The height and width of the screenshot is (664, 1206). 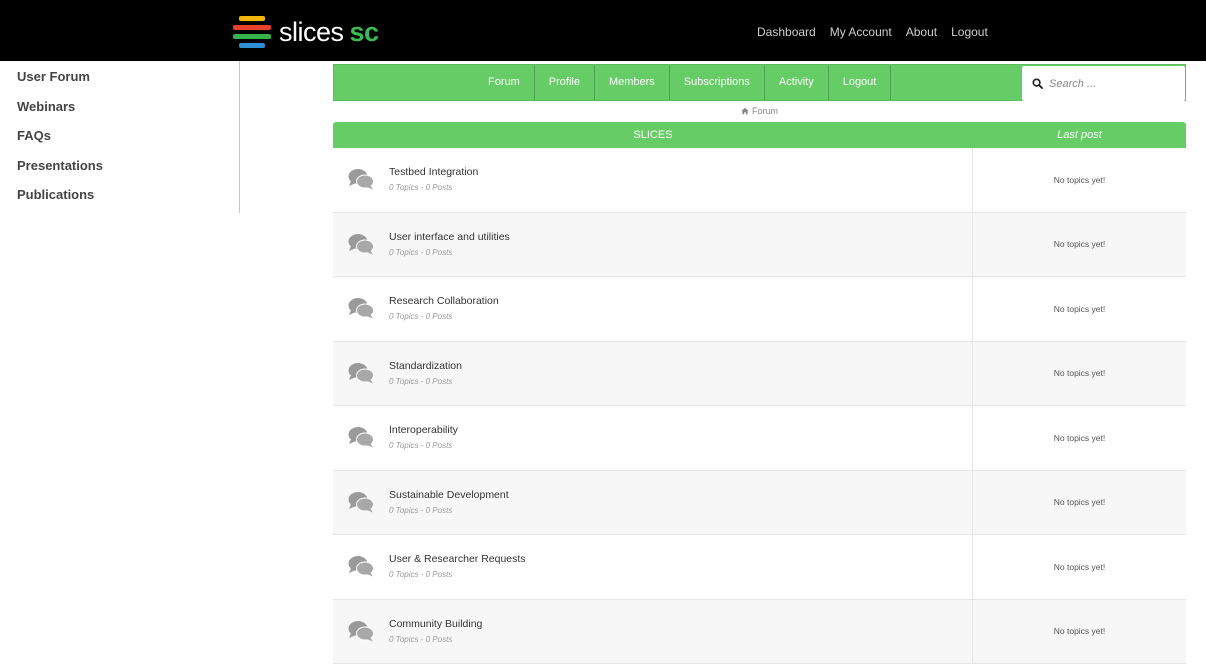 I want to click on forum-title-link: Research Collaboration, so click(x=444, y=301).